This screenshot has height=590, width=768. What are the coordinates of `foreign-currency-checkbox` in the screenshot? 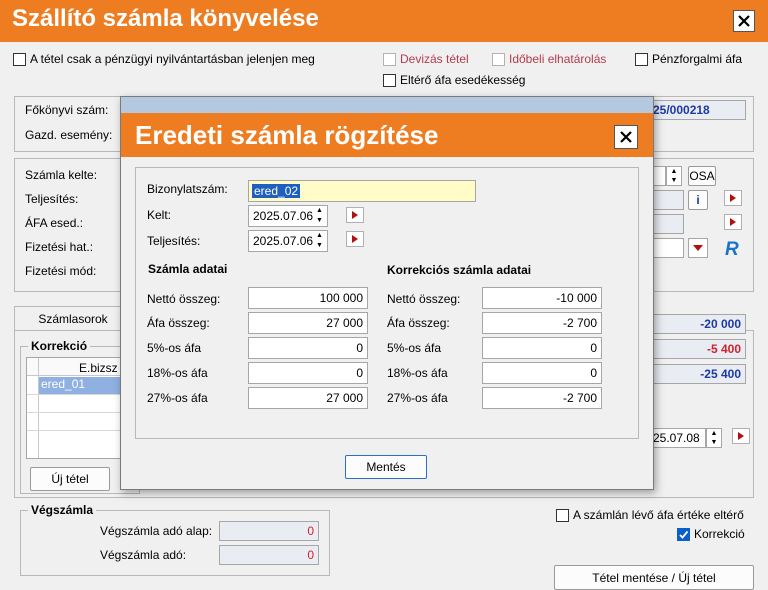 It's located at (389, 60).